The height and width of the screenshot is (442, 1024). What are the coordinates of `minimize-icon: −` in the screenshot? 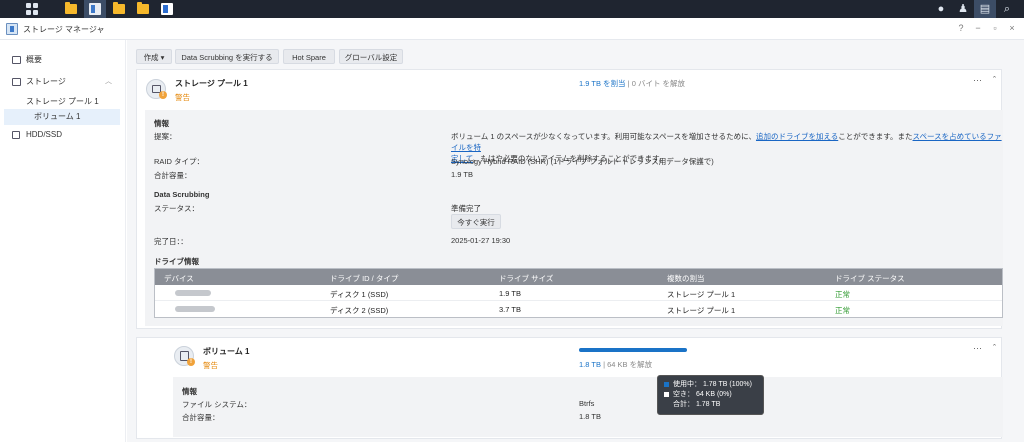 It's located at (978, 28).